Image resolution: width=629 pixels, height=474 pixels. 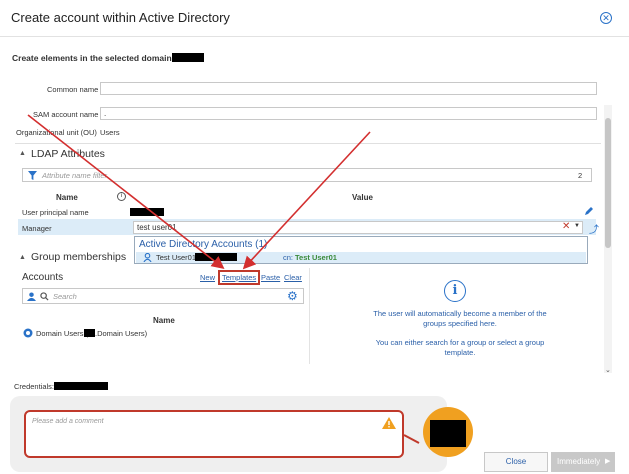 I want to click on scroll-down-icon: ⌄, so click(x=608, y=370).